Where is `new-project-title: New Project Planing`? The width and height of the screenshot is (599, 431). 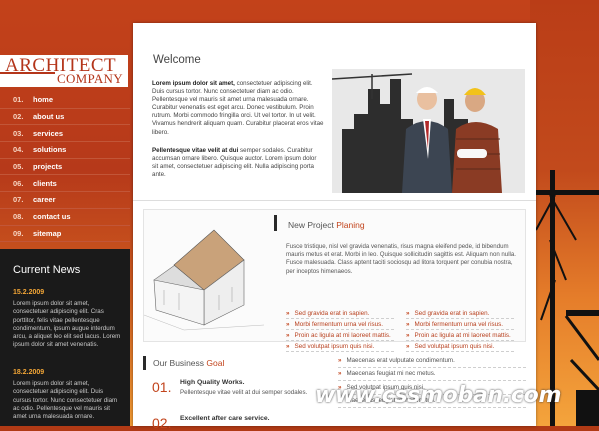 new-project-title: New Project Planing is located at coordinates (326, 225).